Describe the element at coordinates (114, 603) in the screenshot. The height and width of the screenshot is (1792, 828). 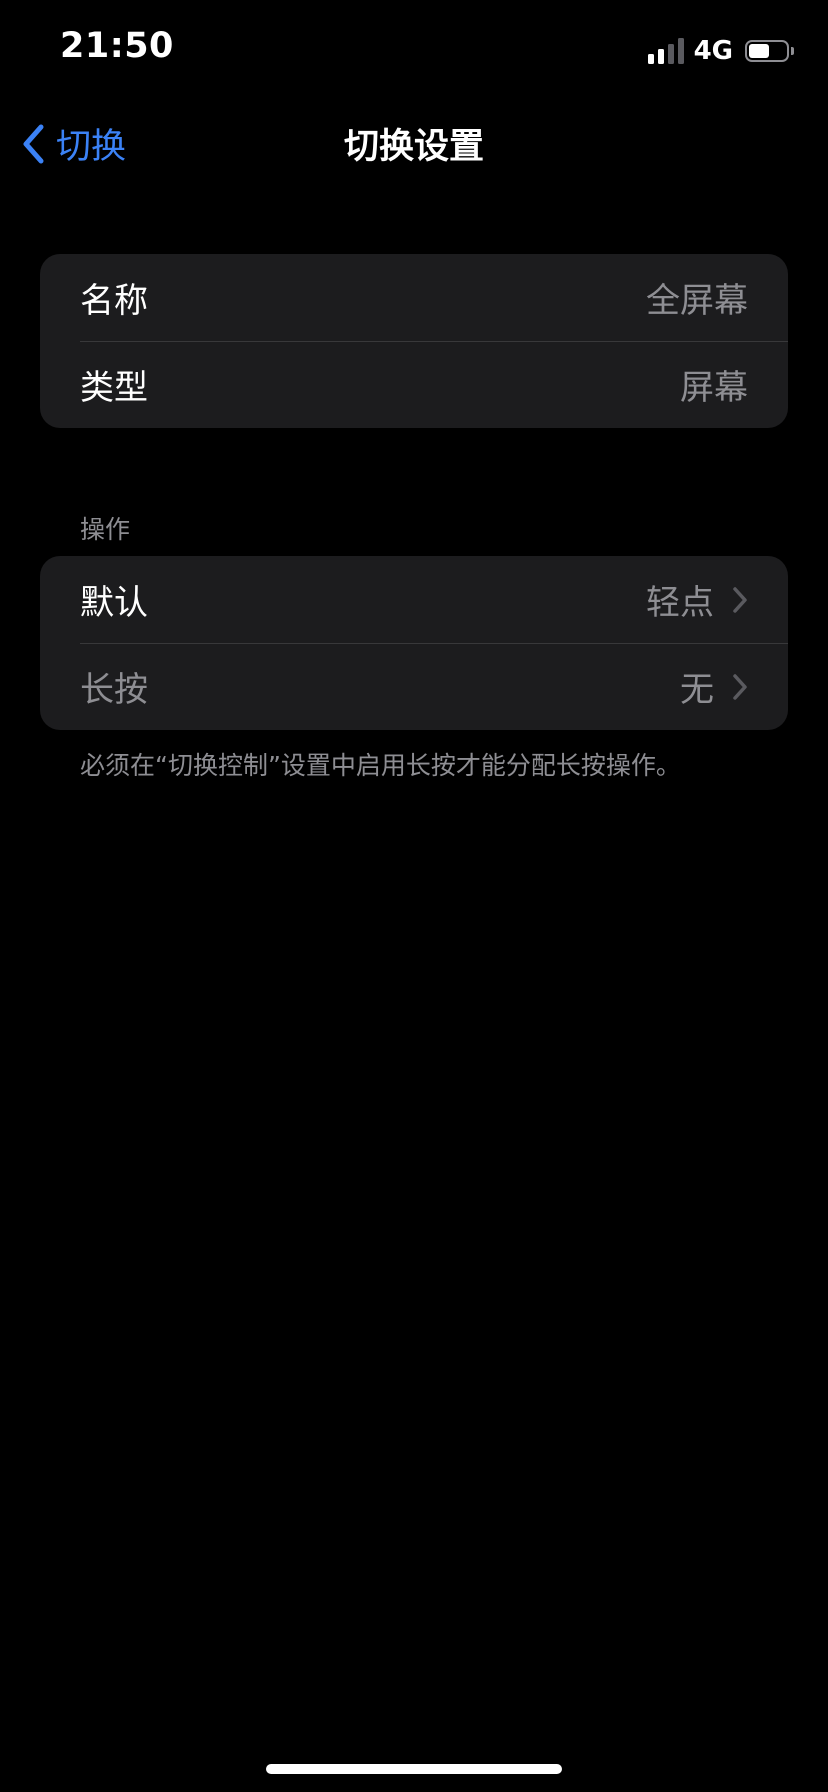
I see `row-default-label: 默认` at that location.